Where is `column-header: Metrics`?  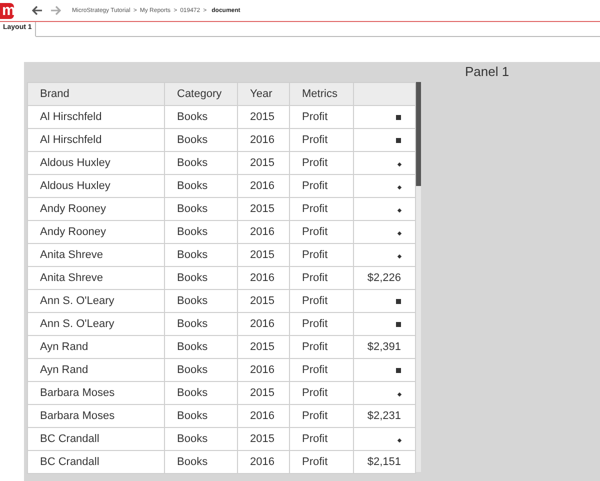
column-header: Metrics is located at coordinates (322, 94).